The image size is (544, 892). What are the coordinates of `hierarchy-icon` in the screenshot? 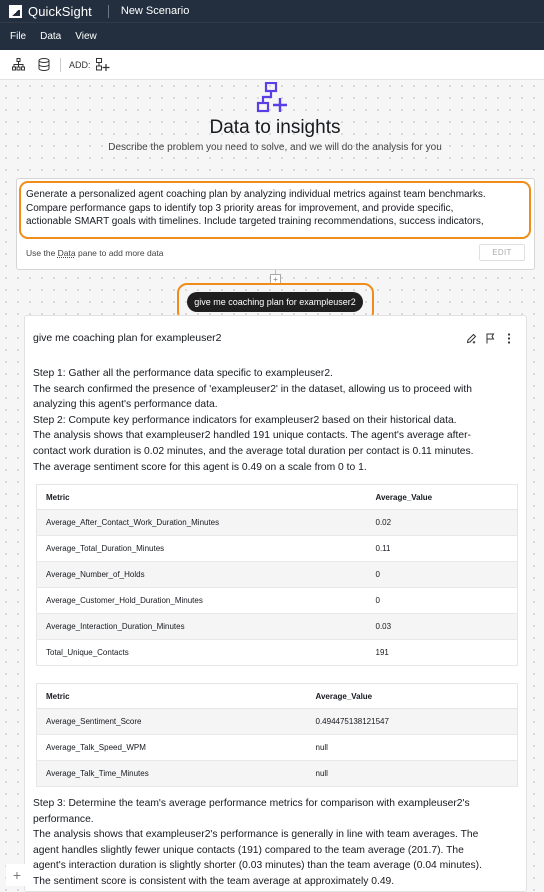 It's located at (18, 65).